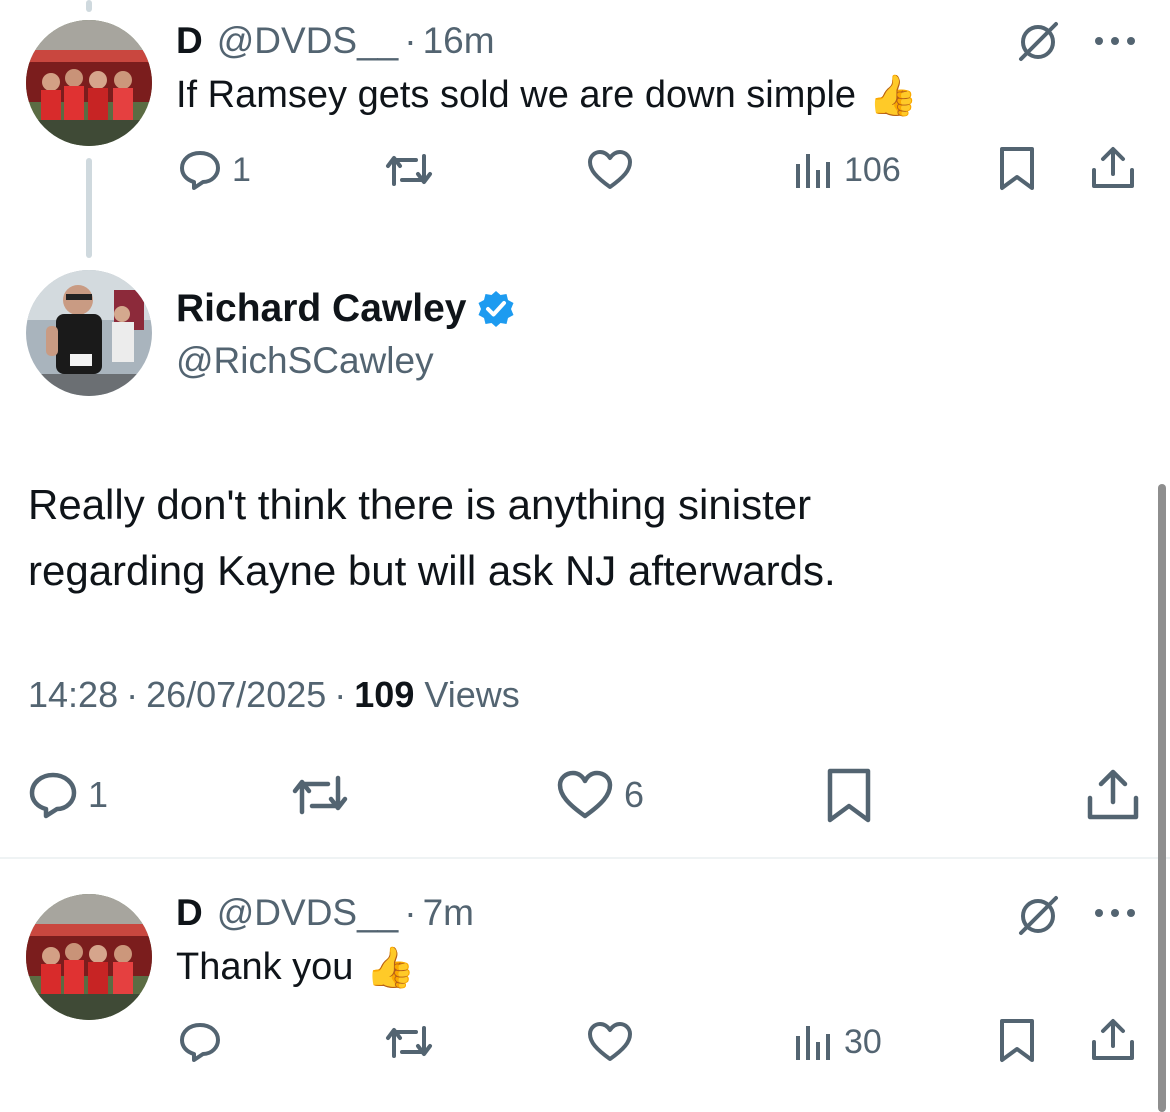  I want to click on user-handle: @RichSCawley, so click(305, 361).